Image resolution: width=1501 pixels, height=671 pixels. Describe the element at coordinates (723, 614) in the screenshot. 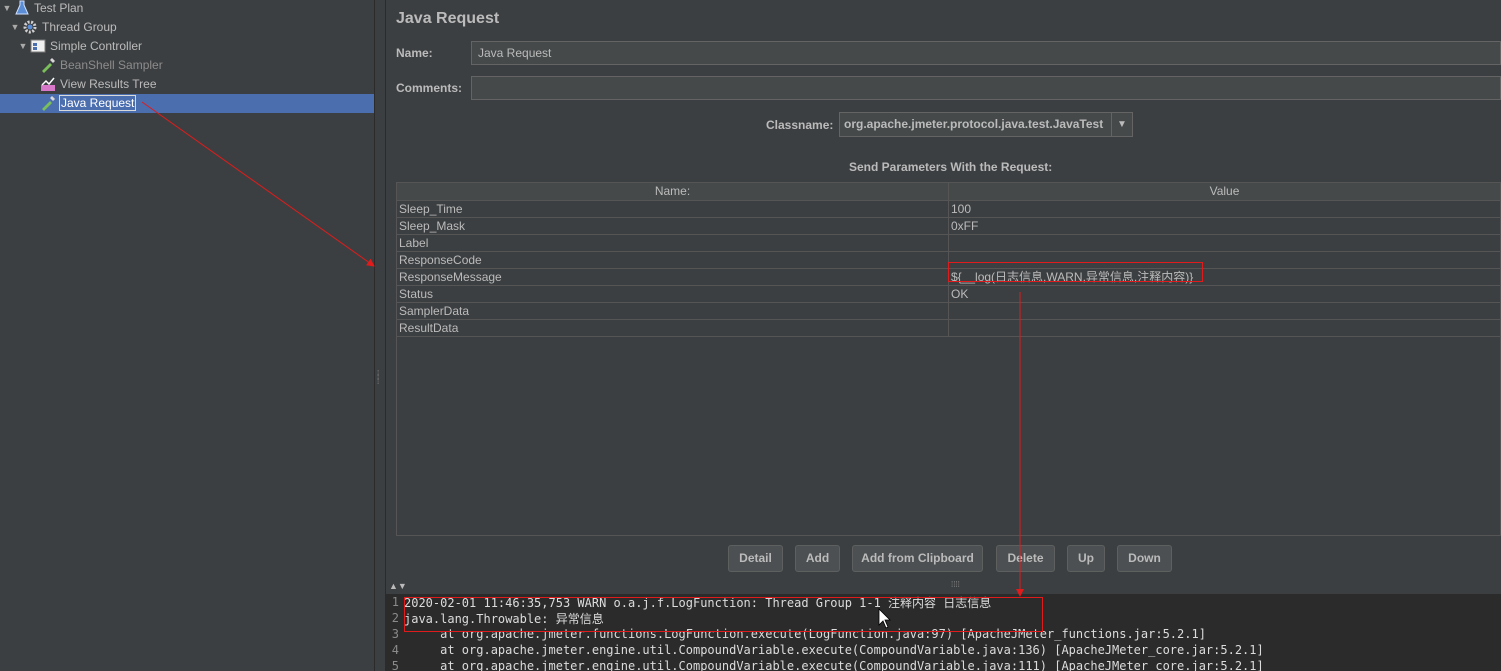

I see `annotation-box-log-output` at that location.